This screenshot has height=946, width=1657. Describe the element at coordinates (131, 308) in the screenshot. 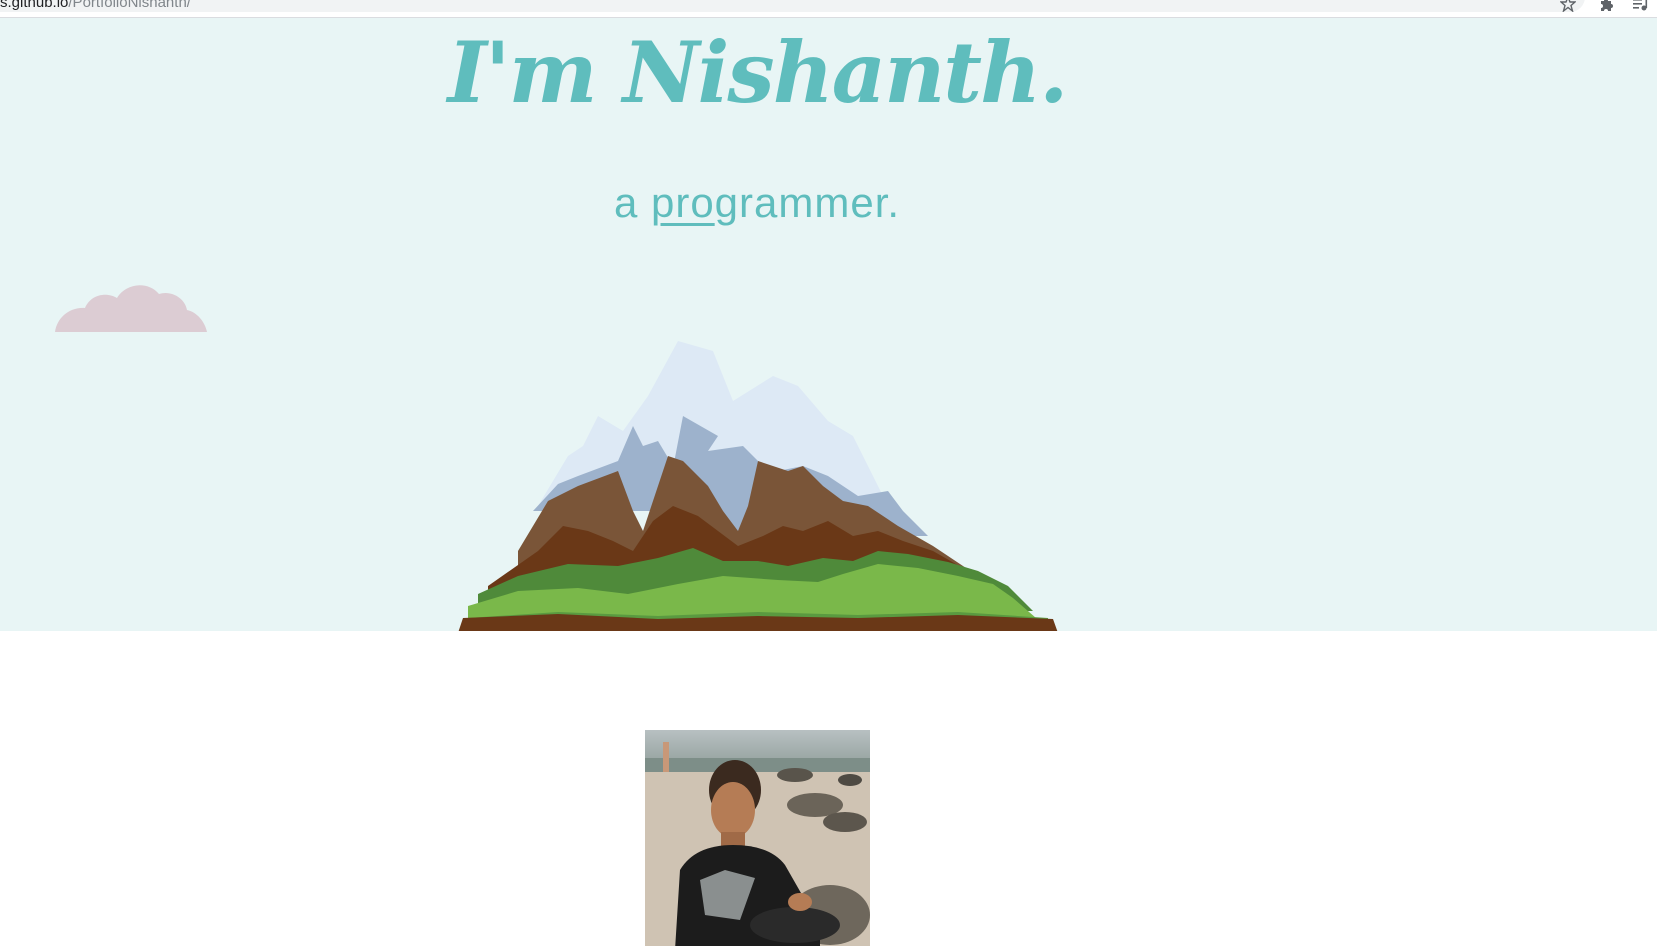

I see `cloud-icon` at that location.